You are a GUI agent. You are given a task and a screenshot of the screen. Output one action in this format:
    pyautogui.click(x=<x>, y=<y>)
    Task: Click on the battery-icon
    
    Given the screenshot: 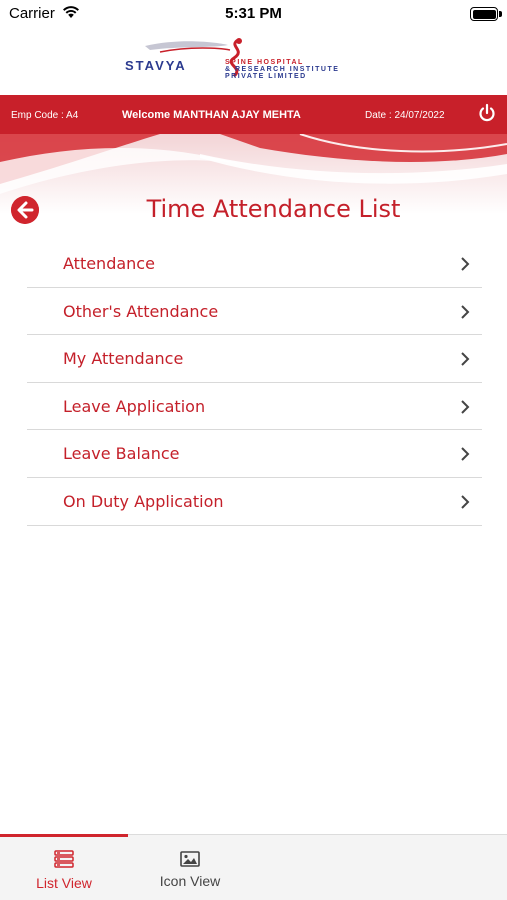 What is the action you would take?
    pyautogui.click(x=484, y=14)
    